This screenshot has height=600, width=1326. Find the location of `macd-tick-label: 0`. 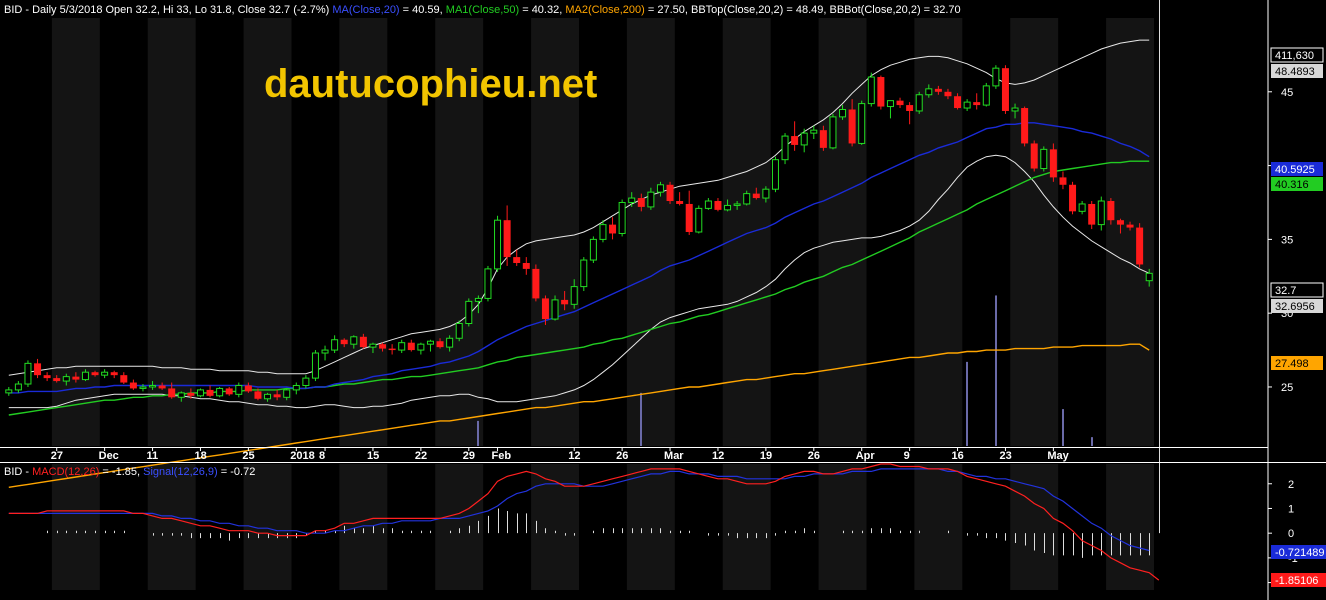

macd-tick-label: 0 is located at coordinates (1291, 534).